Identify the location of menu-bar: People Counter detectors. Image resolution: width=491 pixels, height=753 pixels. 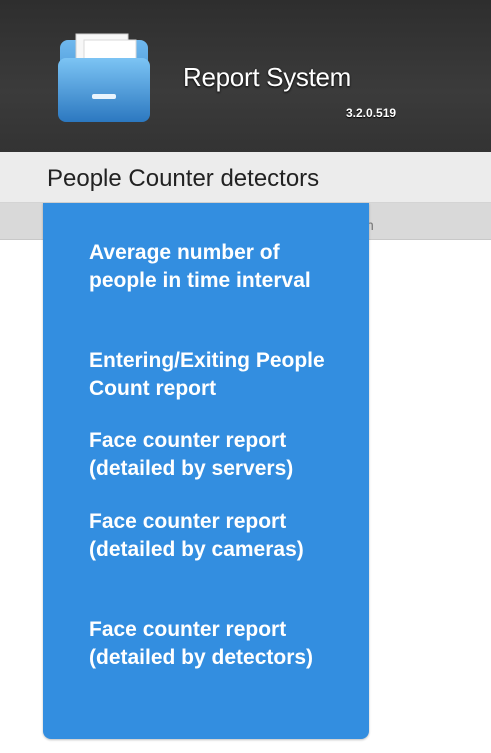
(245, 177).